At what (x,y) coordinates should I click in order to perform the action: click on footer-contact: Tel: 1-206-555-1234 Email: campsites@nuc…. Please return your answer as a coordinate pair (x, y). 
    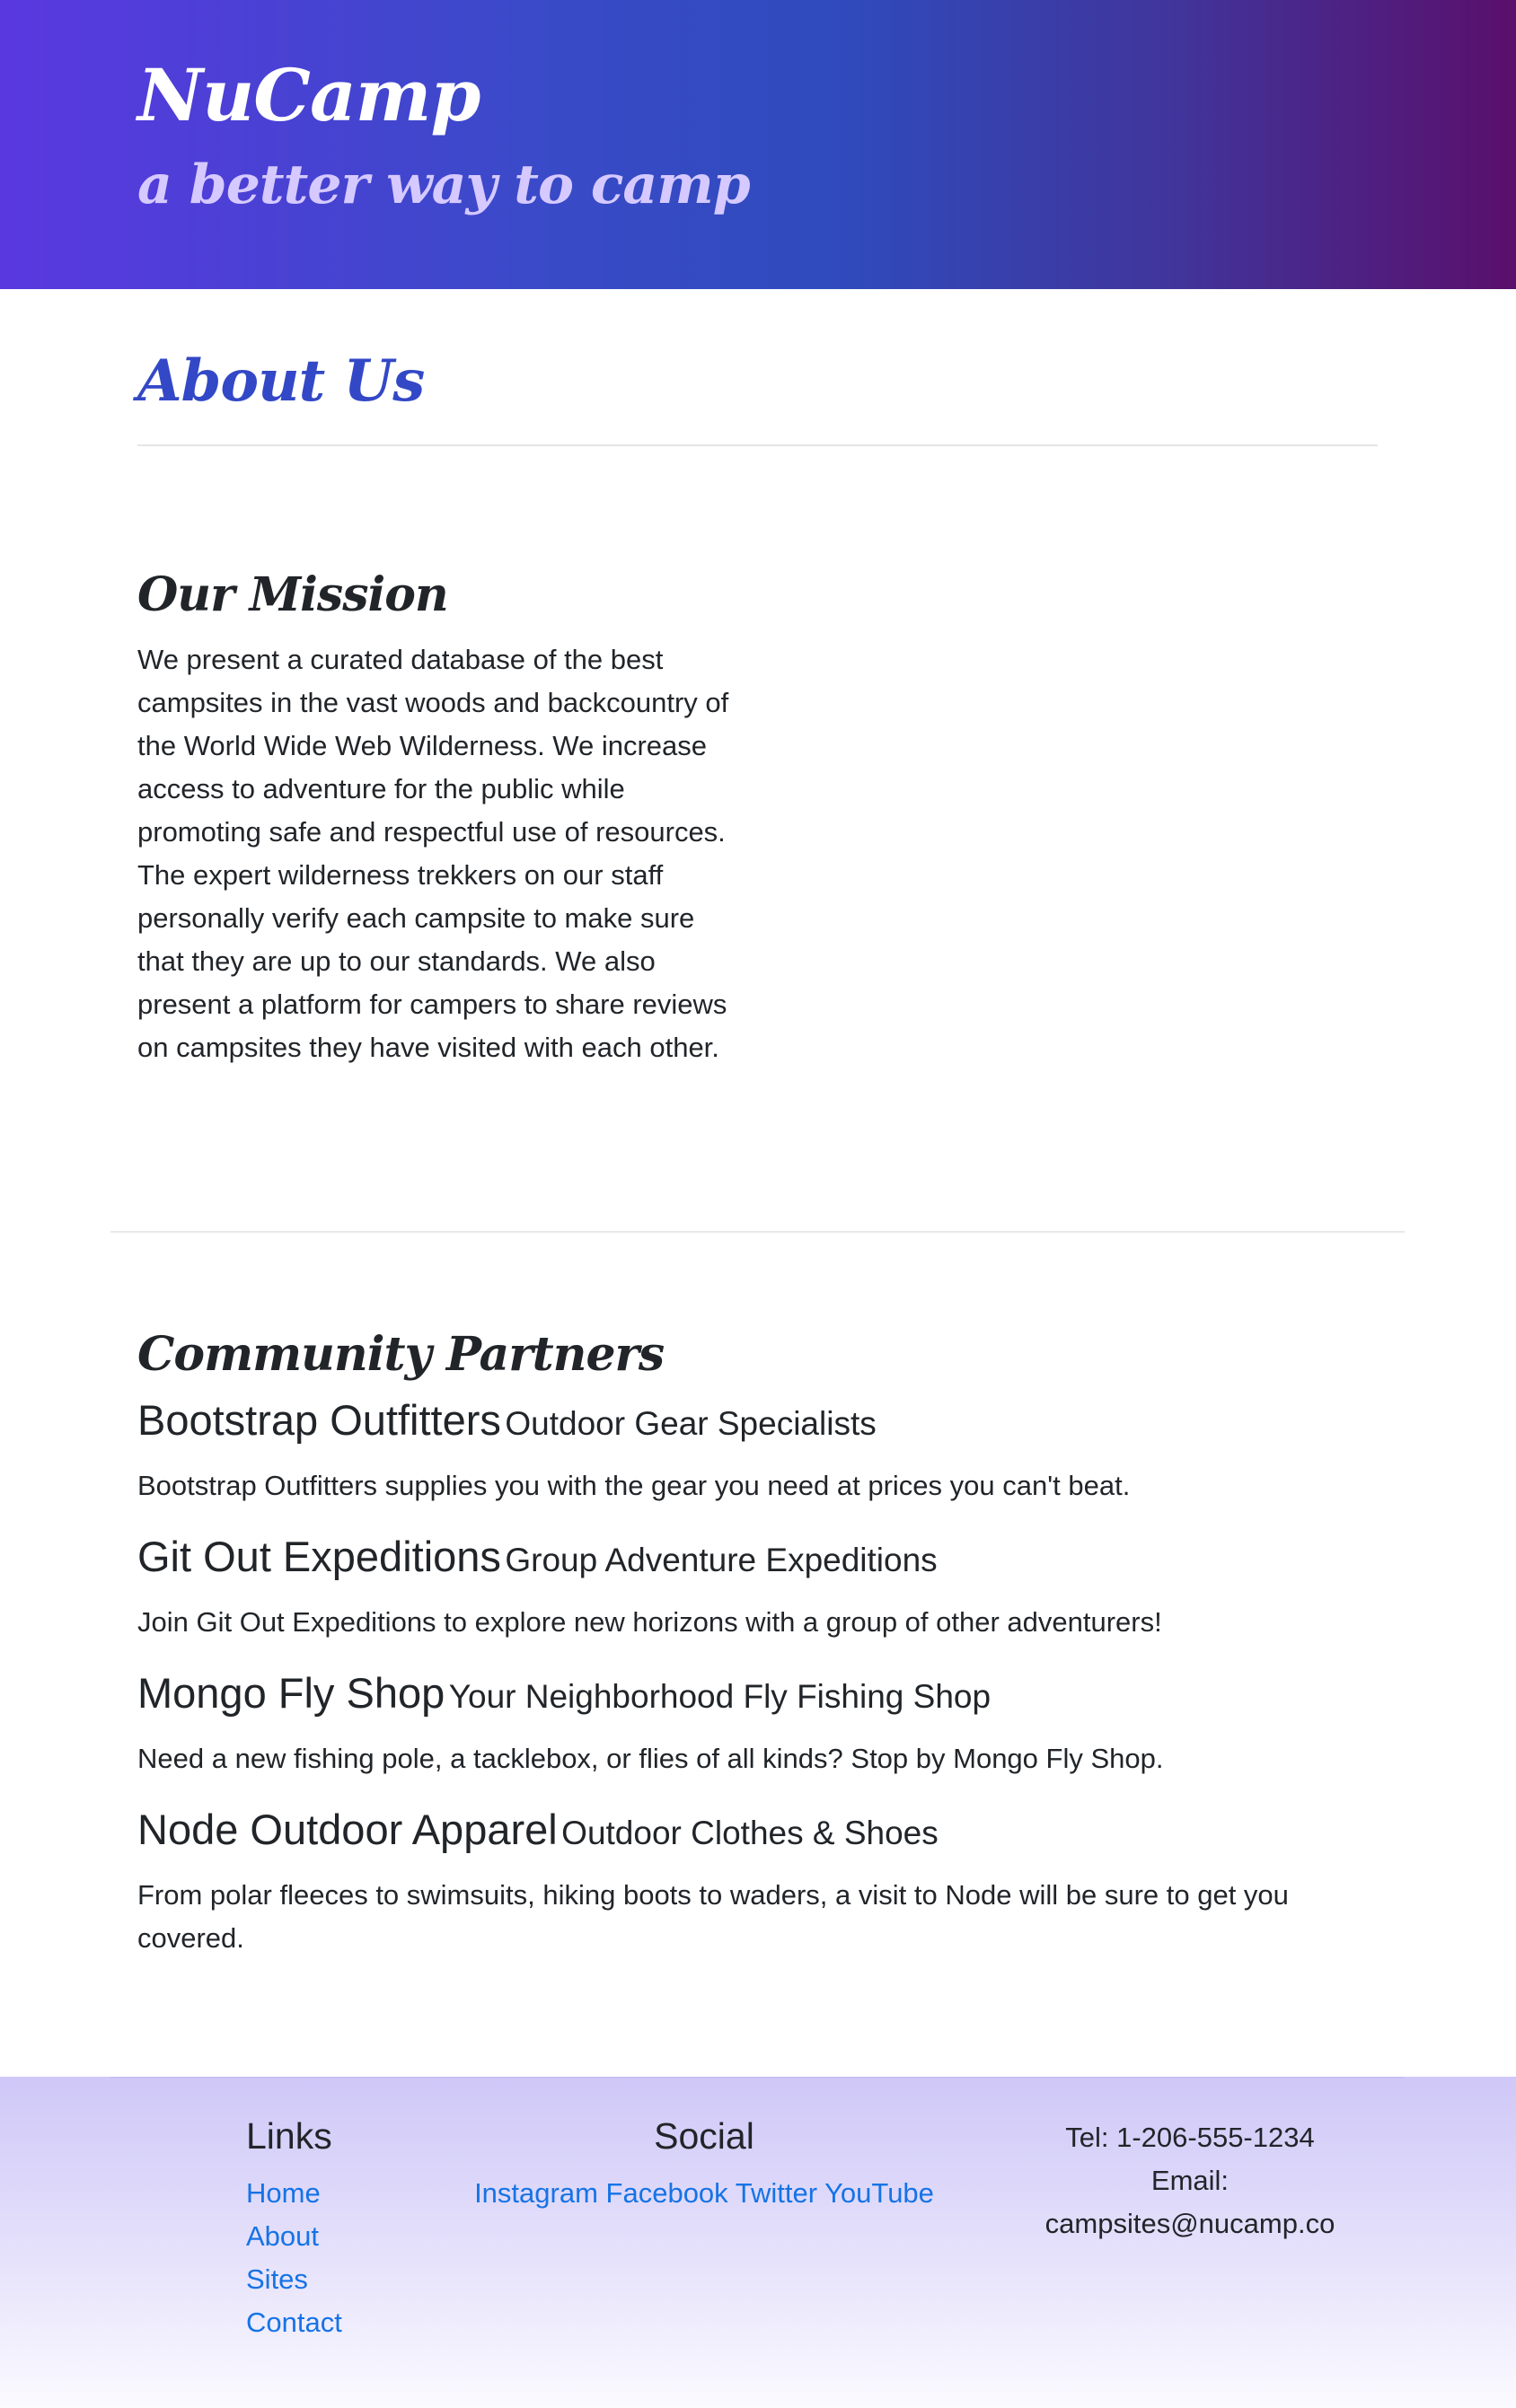
    Looking at the image, I should click on (1190, 2180).